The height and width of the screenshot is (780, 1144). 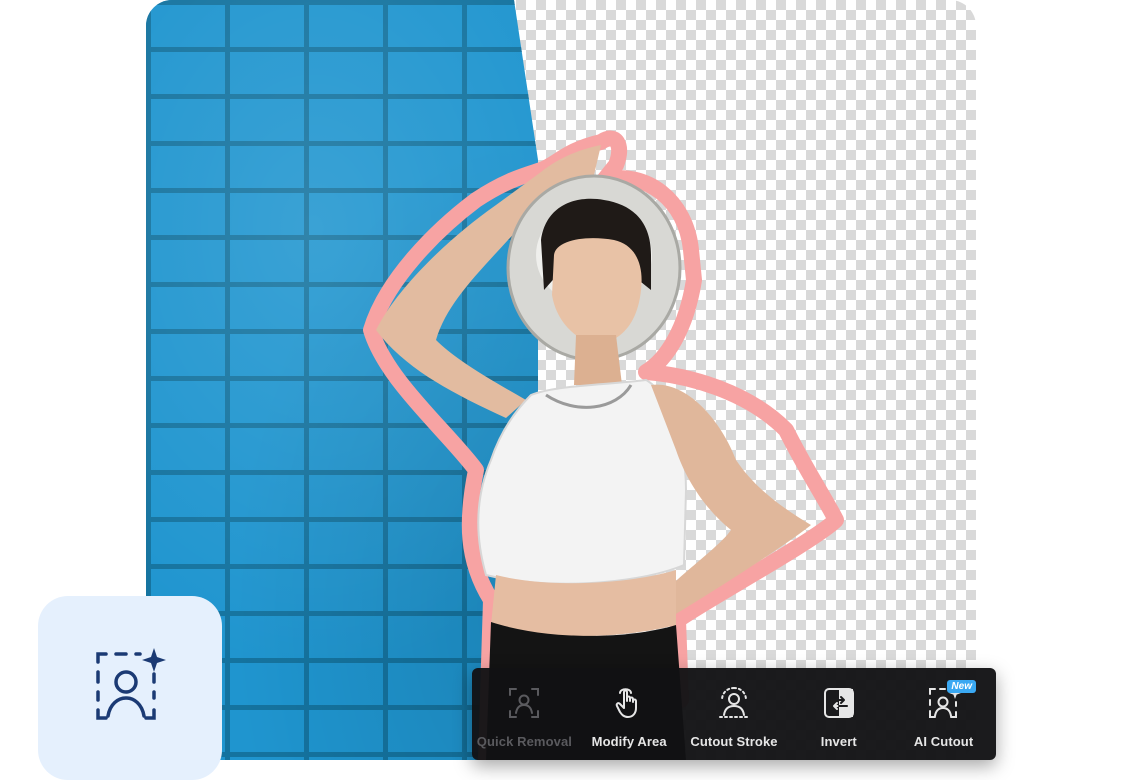 I want to click on tool-label: Quick Removal, so click(x=524, y=741).